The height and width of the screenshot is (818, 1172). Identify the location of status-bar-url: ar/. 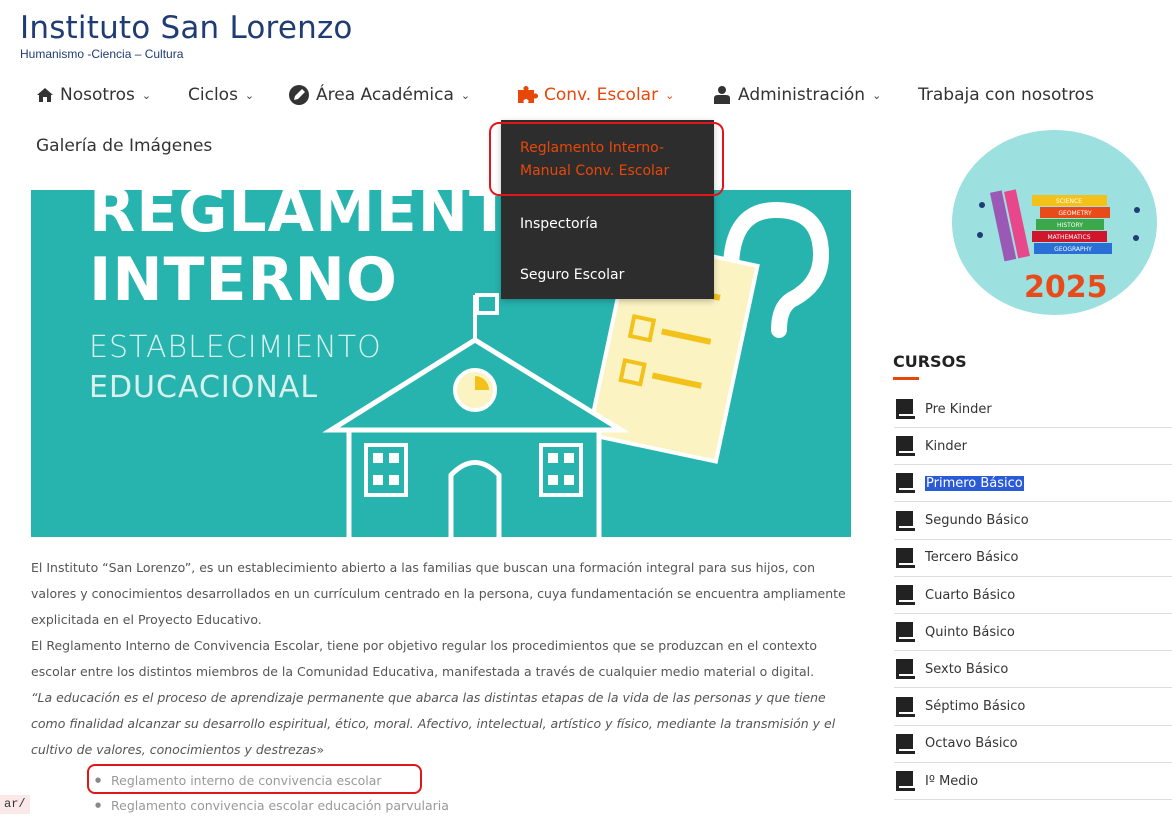
(15, 804).